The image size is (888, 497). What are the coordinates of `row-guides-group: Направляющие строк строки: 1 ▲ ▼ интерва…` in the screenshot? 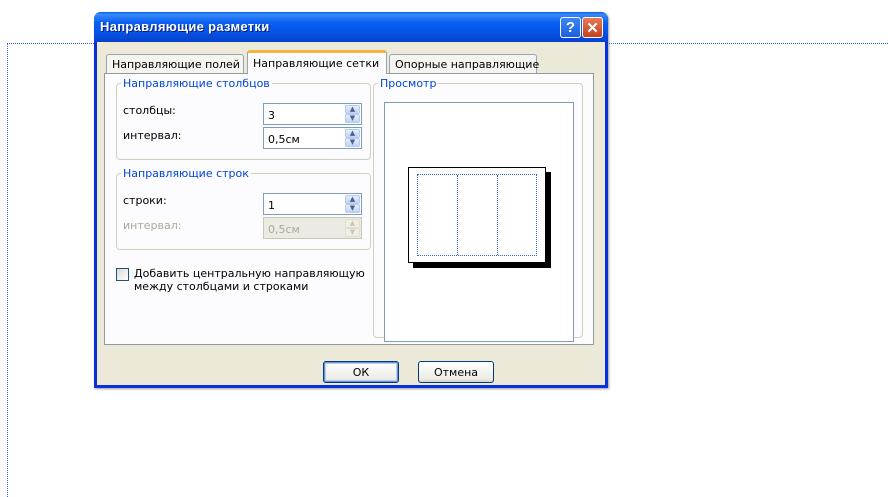 It's located at (243, 208).